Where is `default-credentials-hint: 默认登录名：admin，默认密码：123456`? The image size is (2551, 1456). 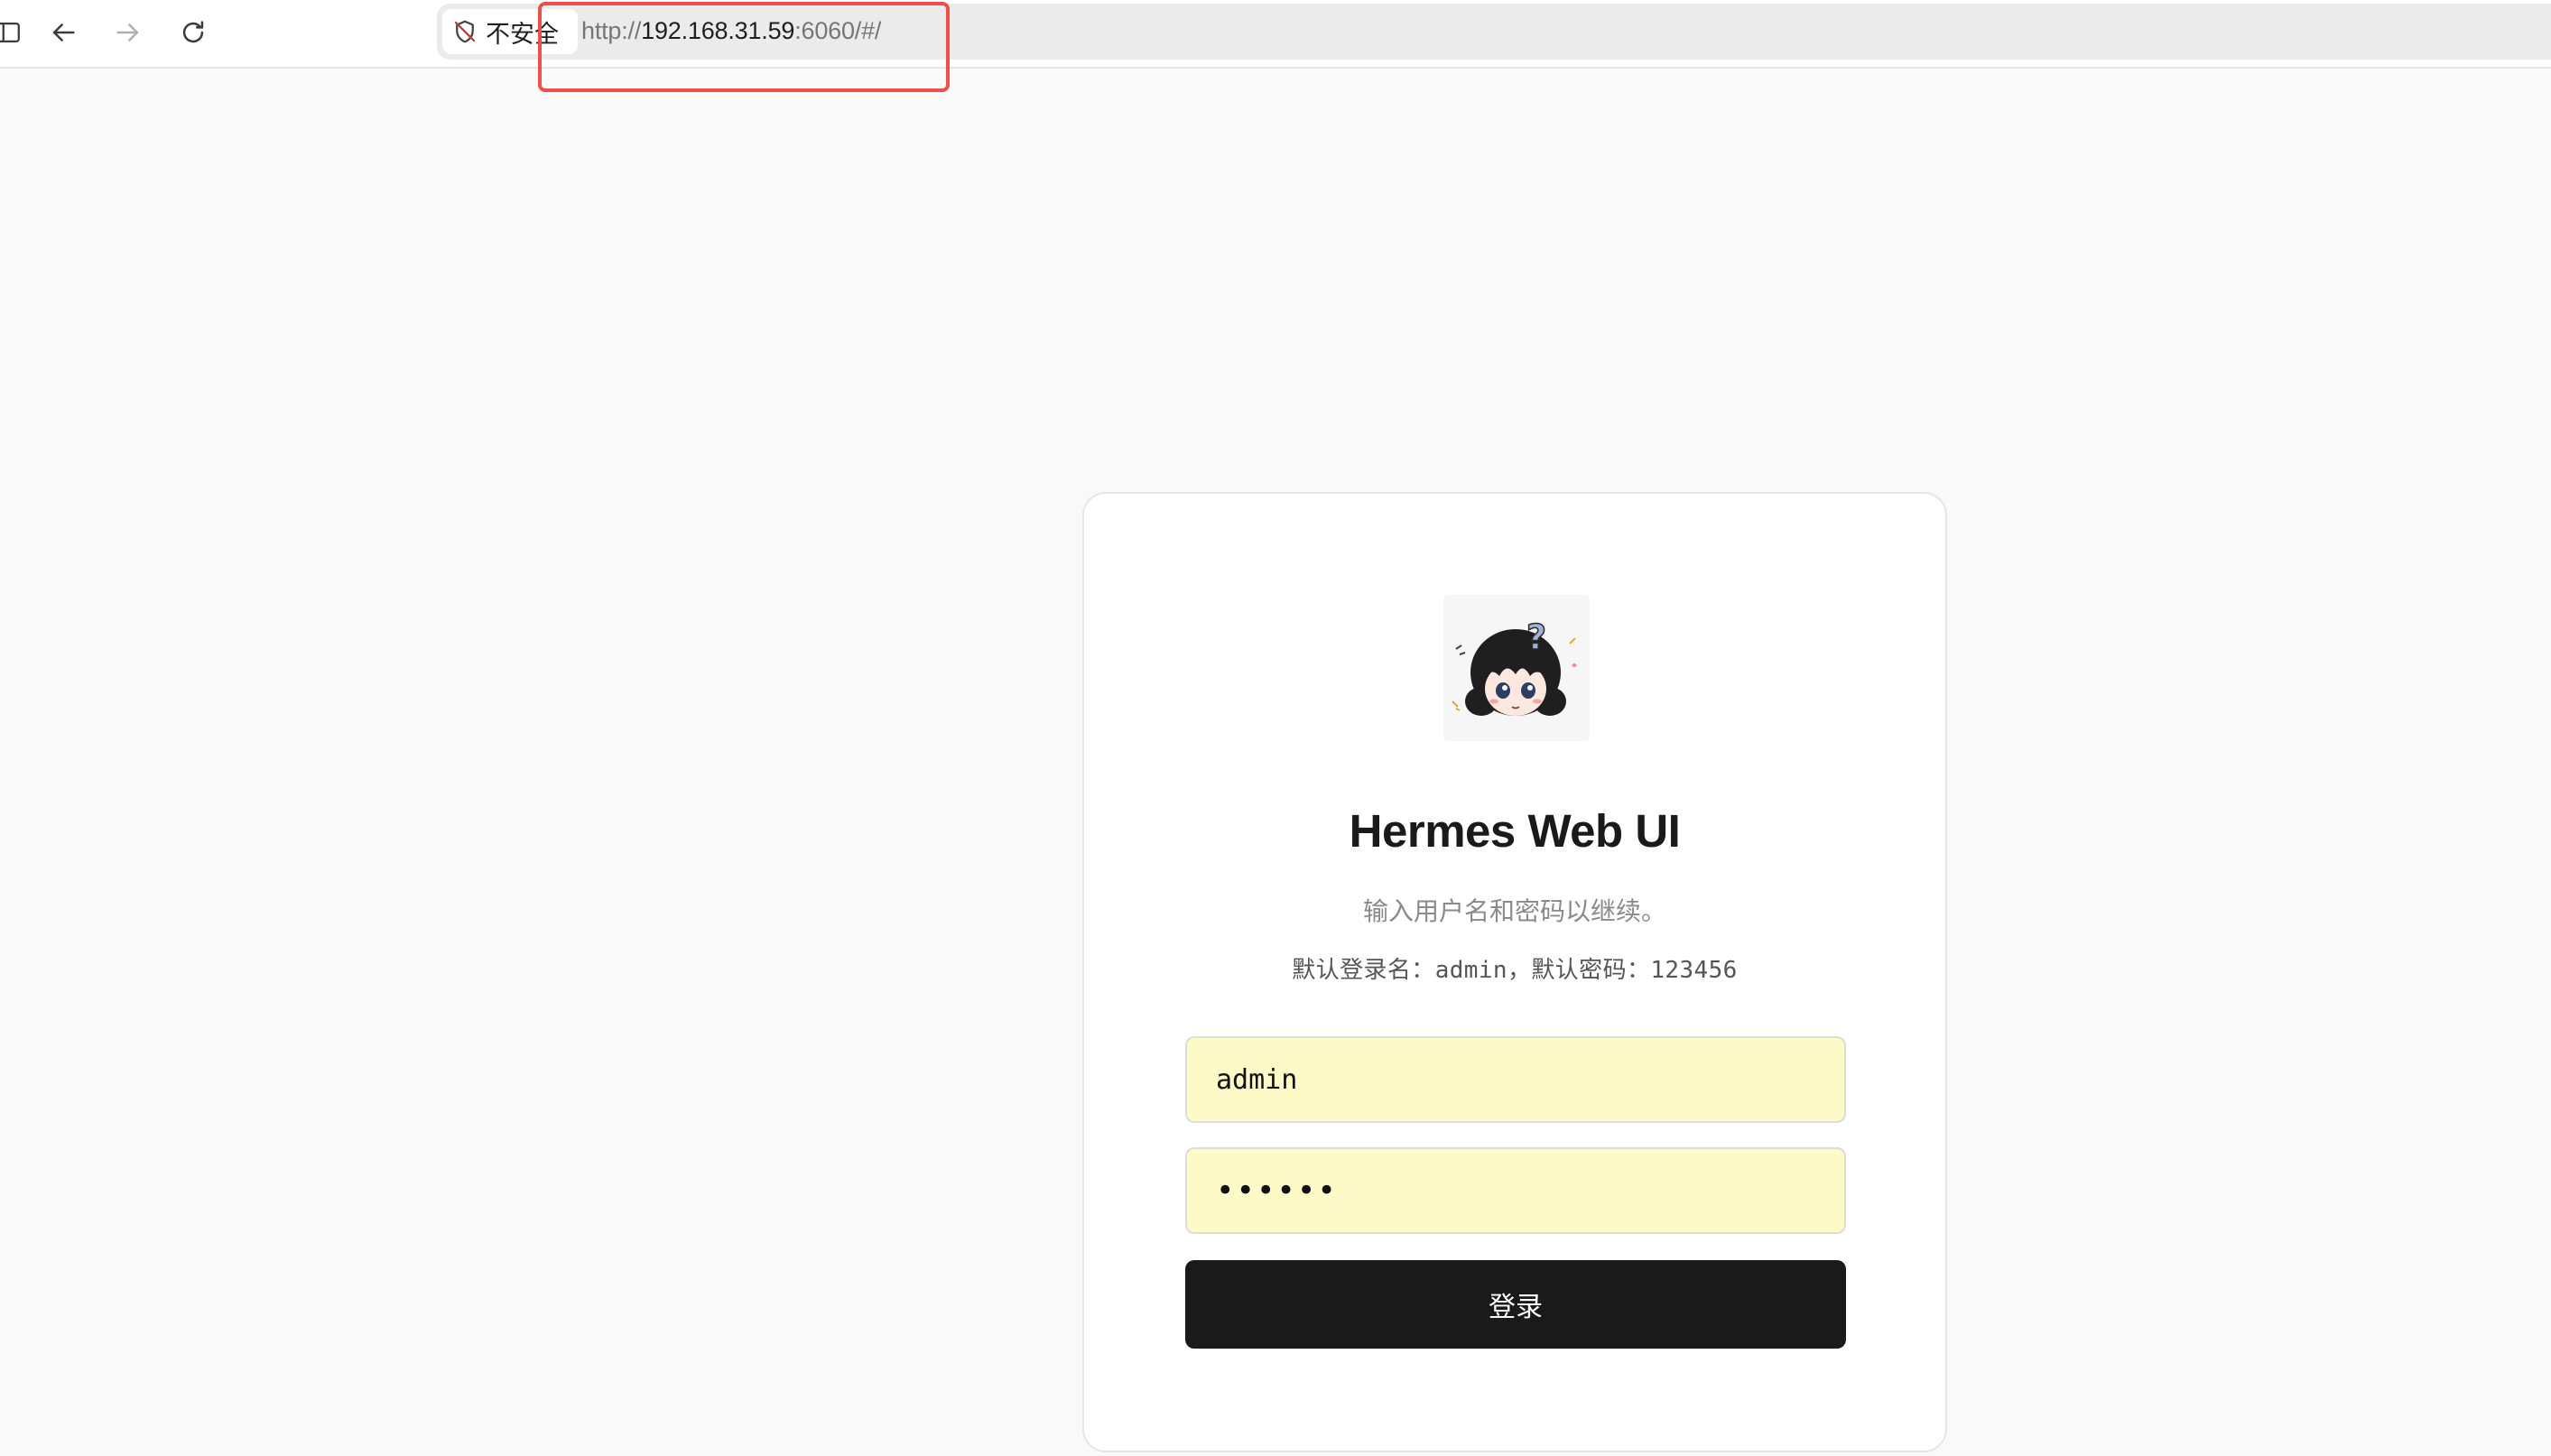
default-credentials-hint: 默认登录名：admin，默认密码：123456 is located at coordinates (1515, 971).